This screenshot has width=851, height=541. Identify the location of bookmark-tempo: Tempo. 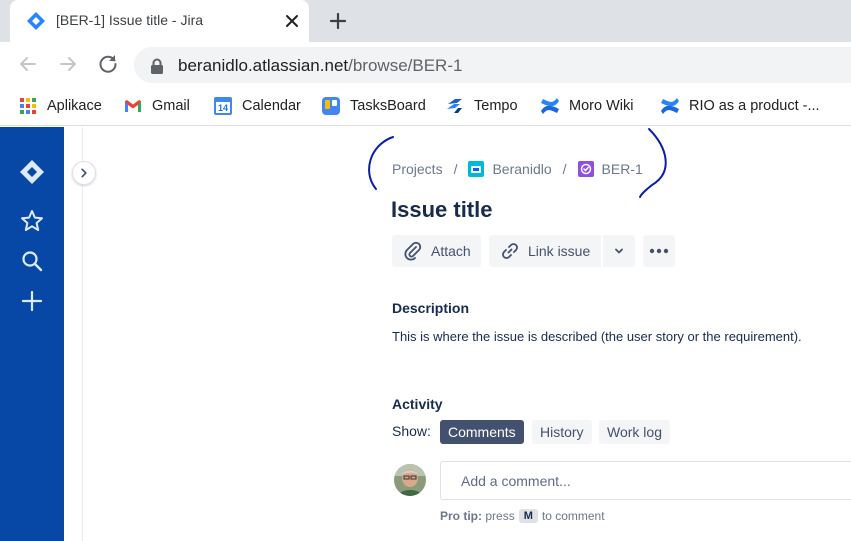
(481, 106).